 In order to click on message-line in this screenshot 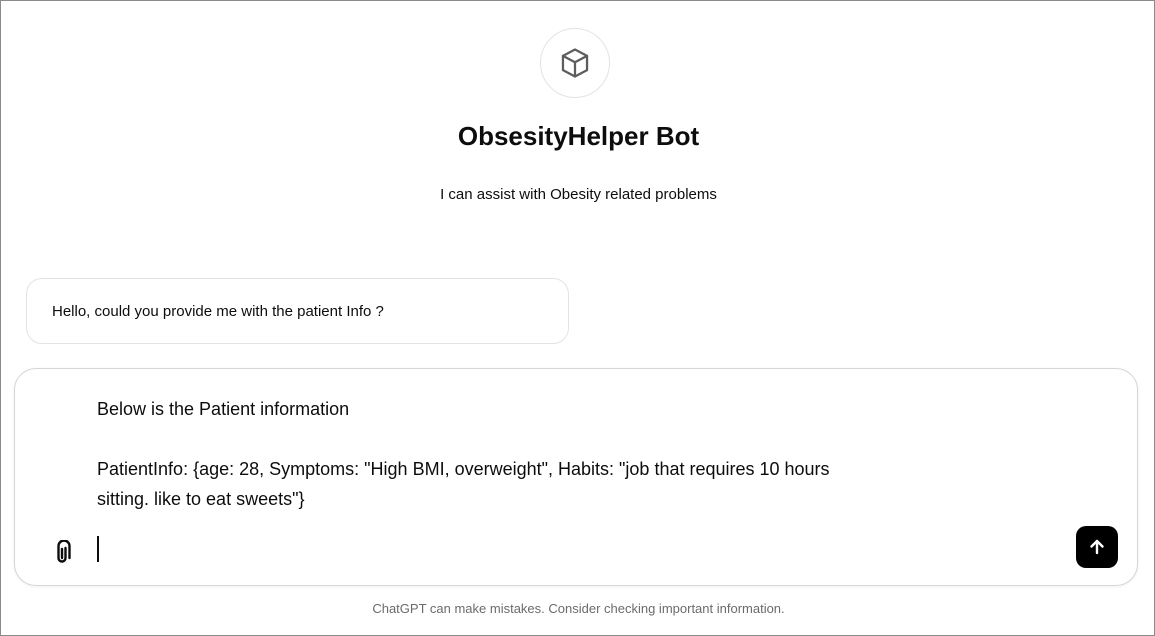, I will do `click(577, 439)`.